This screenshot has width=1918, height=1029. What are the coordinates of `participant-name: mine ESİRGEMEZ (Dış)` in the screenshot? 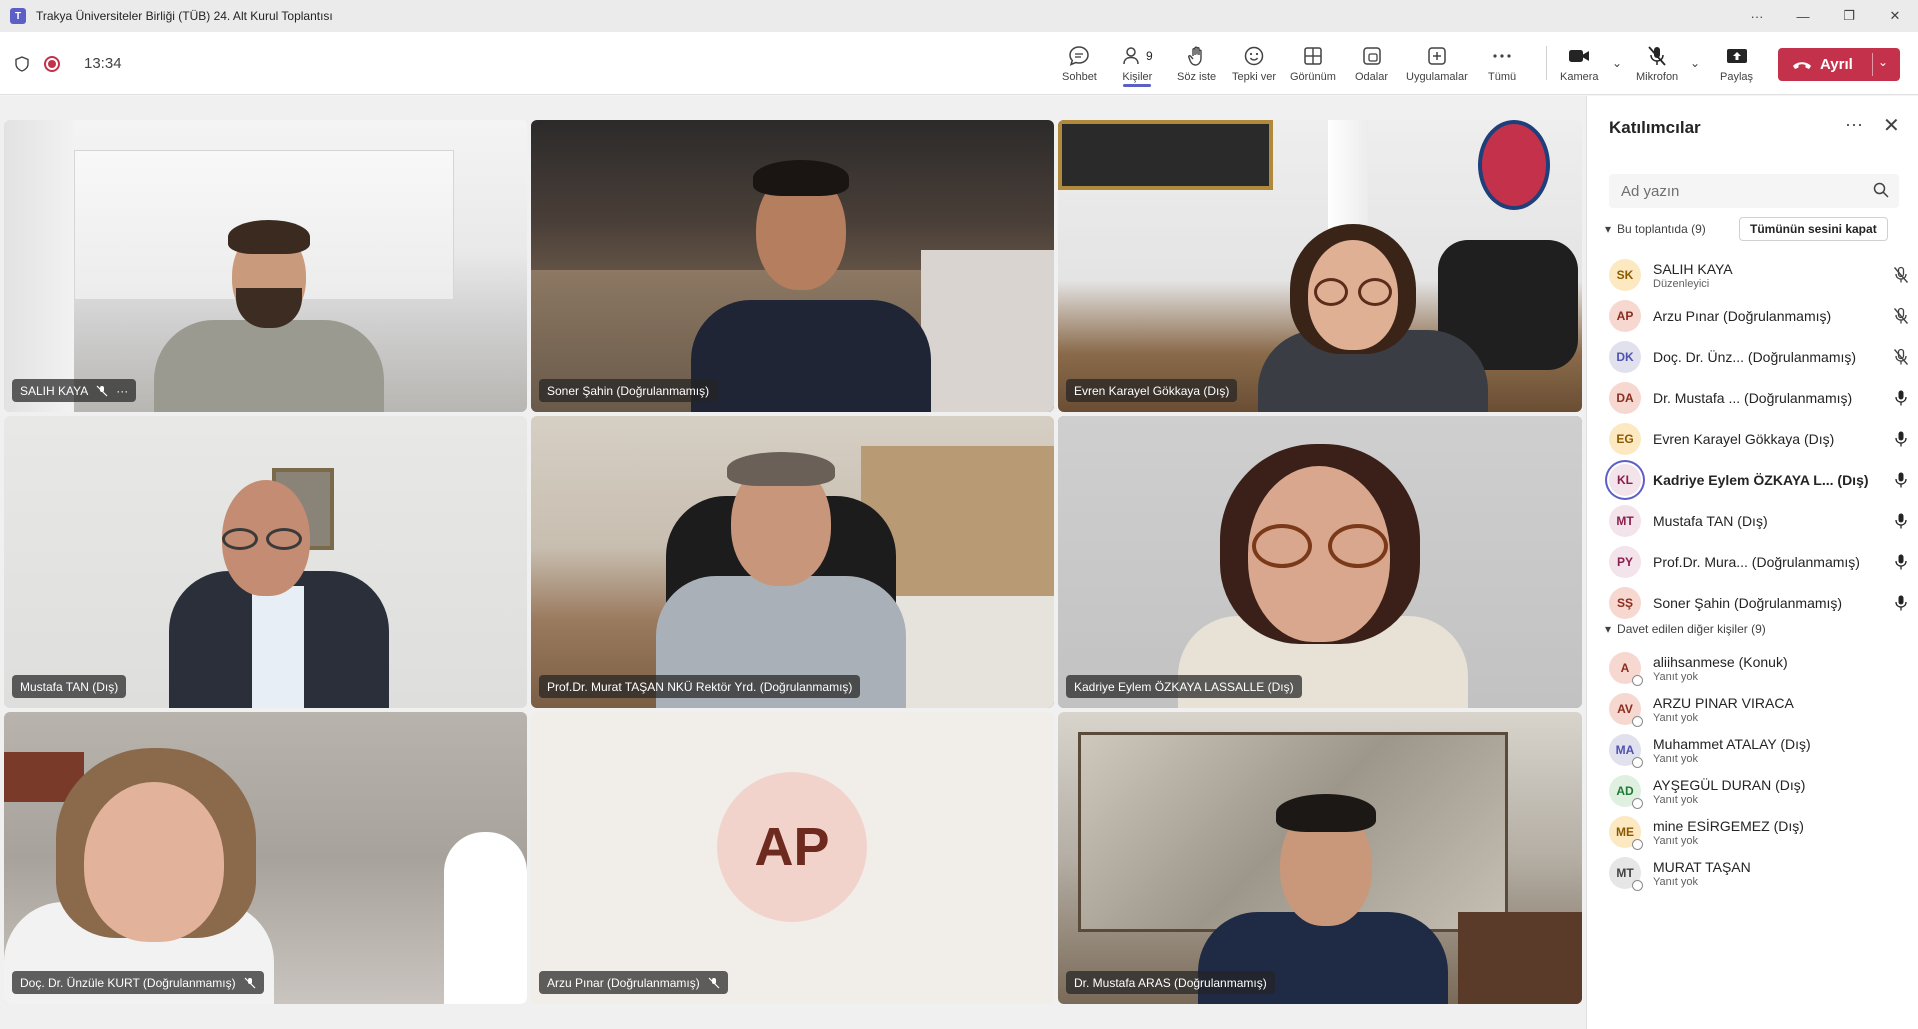 It's located at (1728, 825).